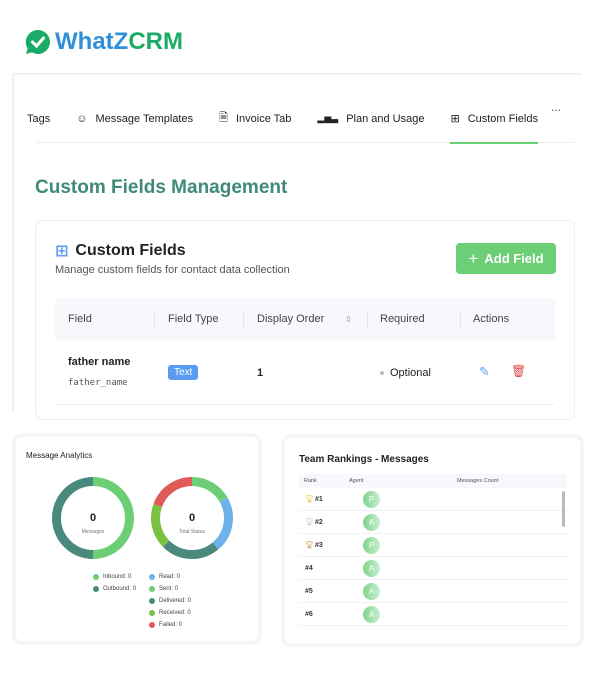 The image size is (600, 700). I want to click on brand-name-part2: CRM, so click(155, 41).